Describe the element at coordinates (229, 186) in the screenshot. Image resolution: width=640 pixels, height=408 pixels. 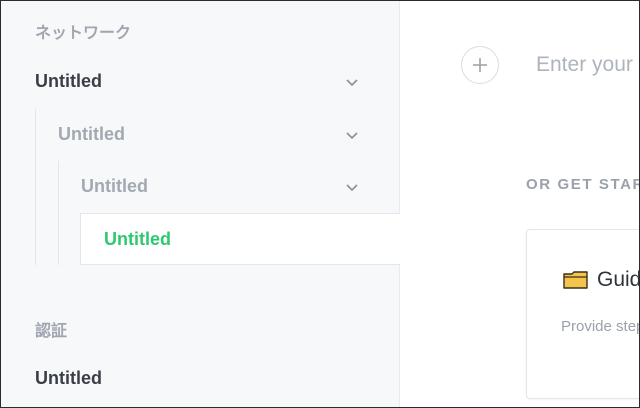
I see `tree-item-level3: Untitled` at that location.